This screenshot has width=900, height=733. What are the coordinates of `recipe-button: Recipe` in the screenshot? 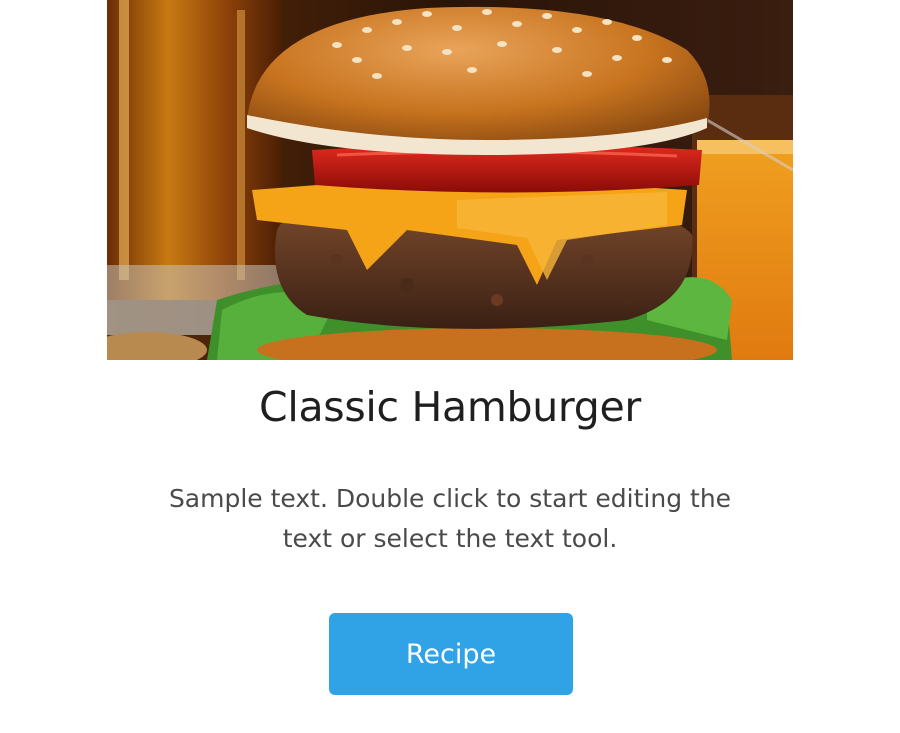 It's located at (451, 654).